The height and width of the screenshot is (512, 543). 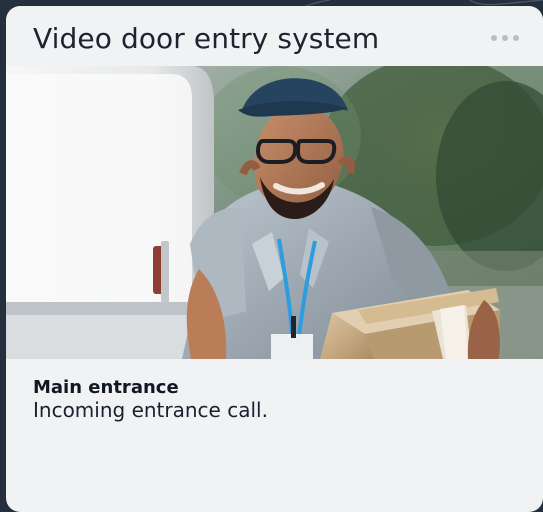 What do you see at coordinates (206, 38) in the screenshot?
I see `card-title: Video door entry system` at bounding box center [206, 38].